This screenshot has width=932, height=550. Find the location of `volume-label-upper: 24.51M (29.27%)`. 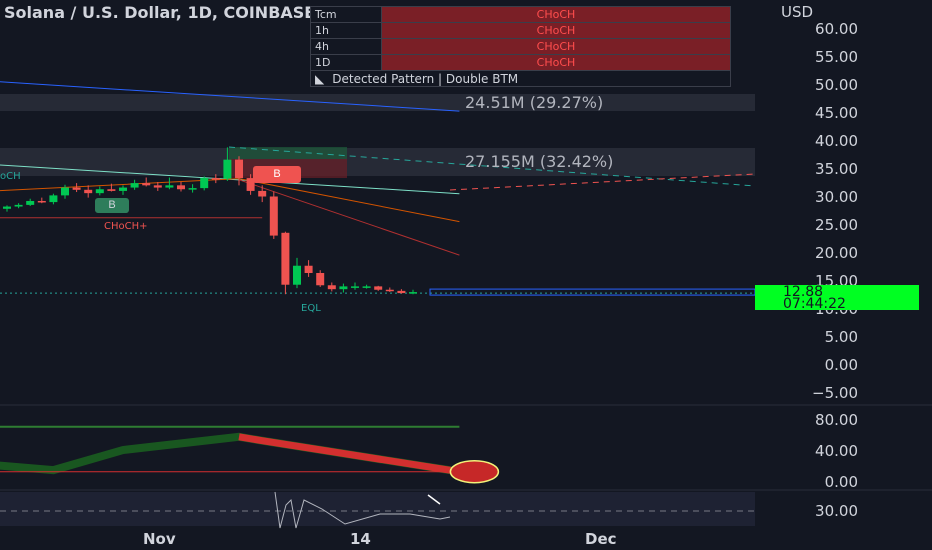

volume-label-upper: 24.51M (29.27%) is located at coordinates (534, 102).